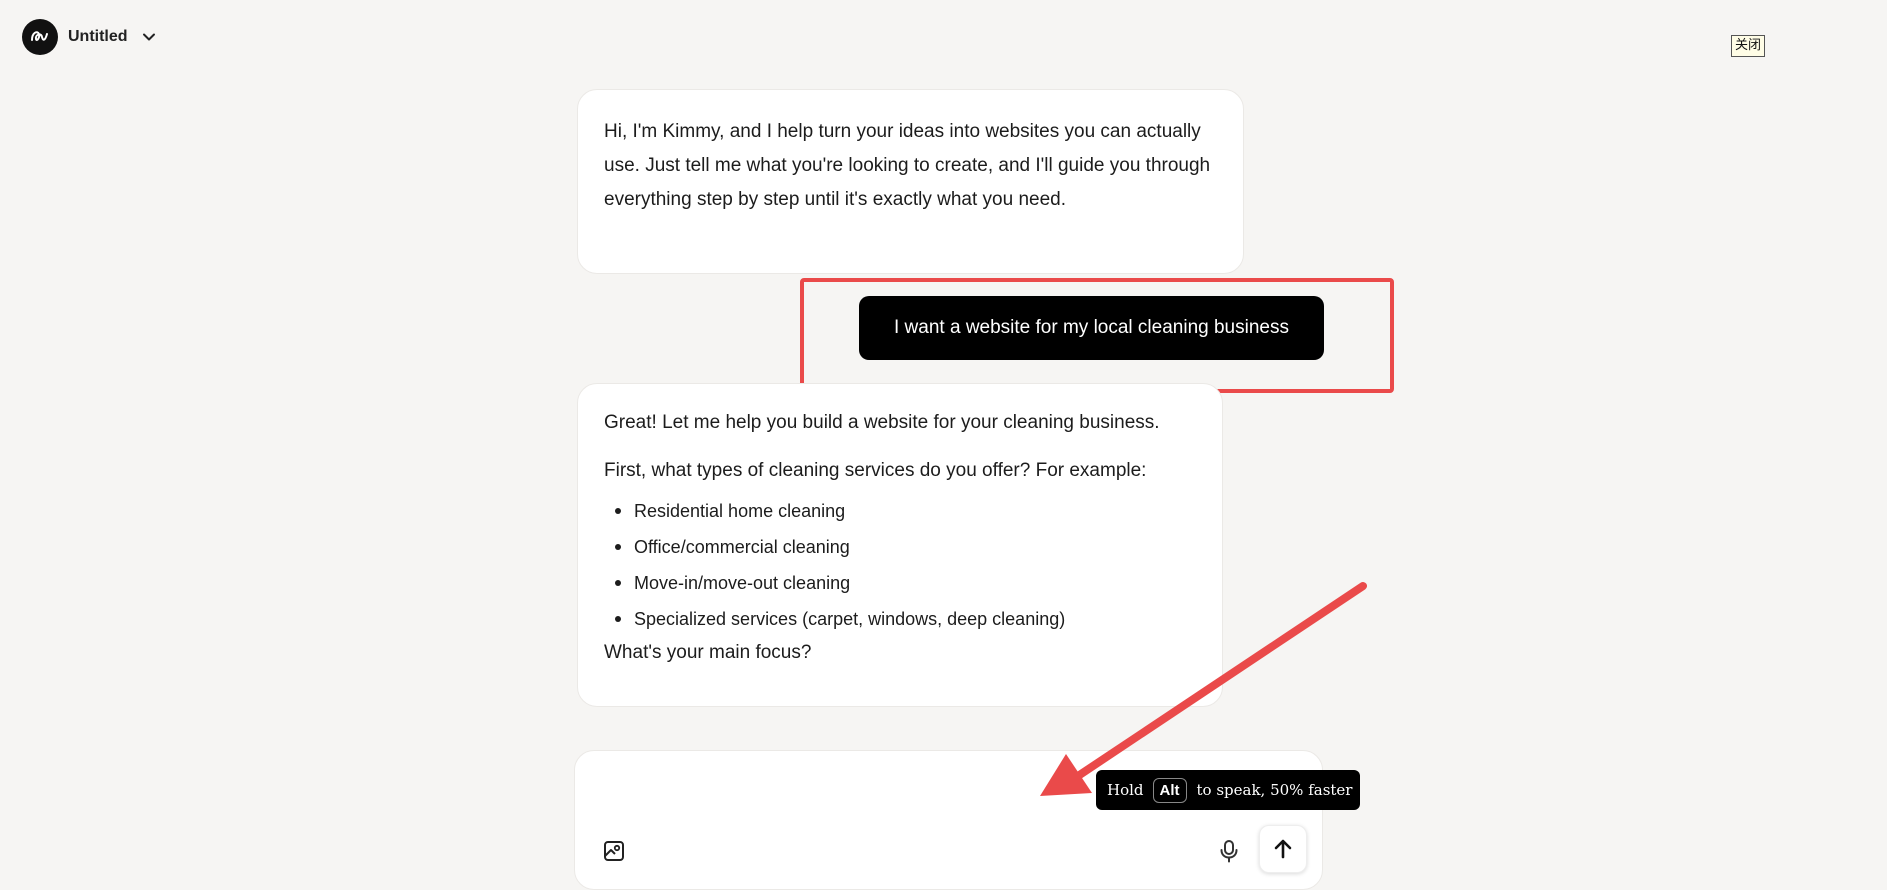 The width and height of the screenshot is (1887, 890). I want to click on highlight-box, so click(1097, 335).